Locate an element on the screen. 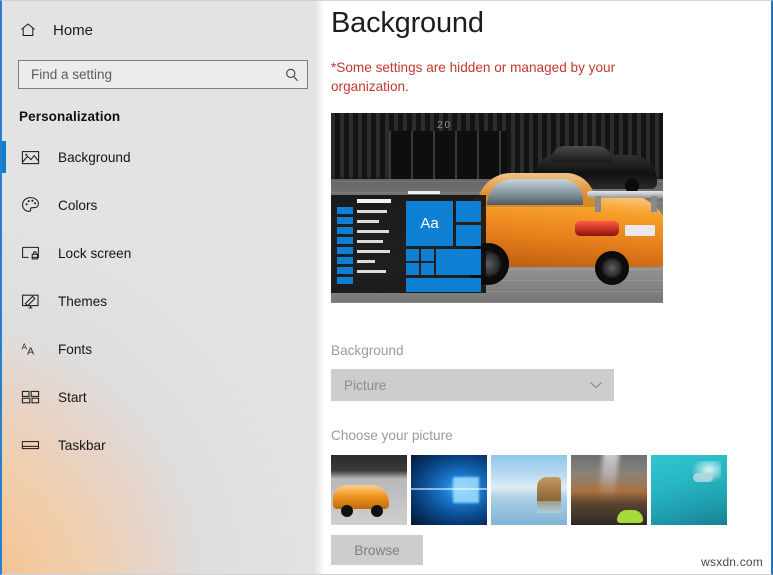 This screenshot has width=773, height=575. sidebar-item-label: Start is located at coordinates (72, 397).